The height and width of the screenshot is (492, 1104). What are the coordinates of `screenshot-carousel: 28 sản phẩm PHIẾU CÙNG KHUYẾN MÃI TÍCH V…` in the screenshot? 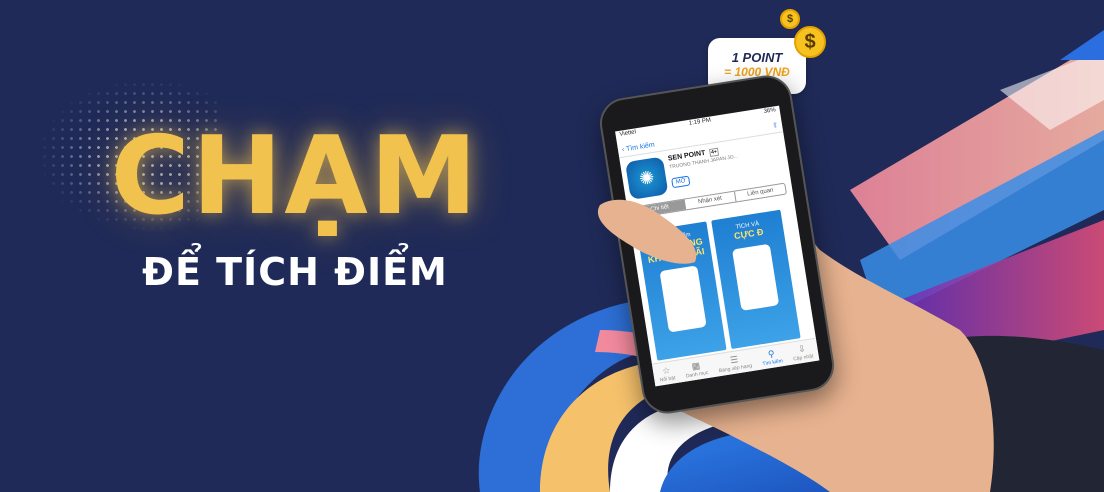 It's located at (723, 284).